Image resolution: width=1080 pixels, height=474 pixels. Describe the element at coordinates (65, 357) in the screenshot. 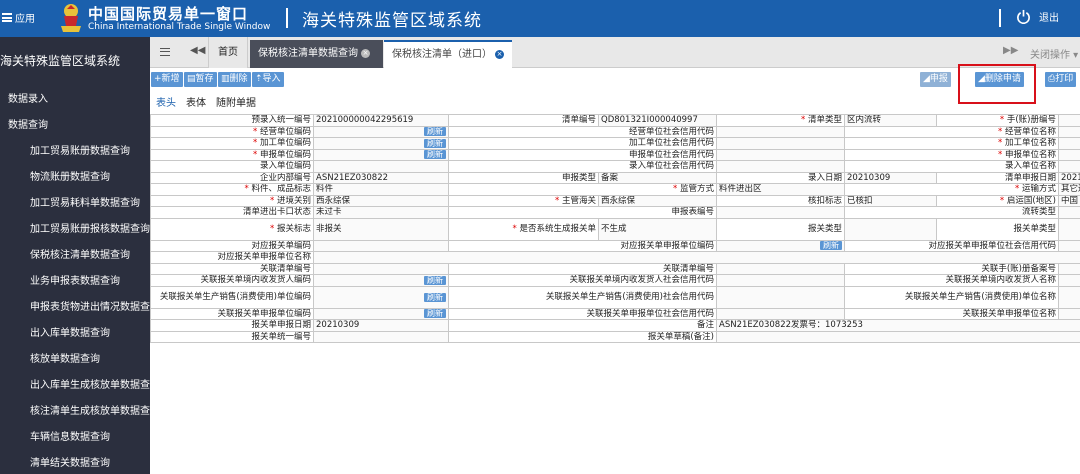

I see `sidebar-item: 核放单数据查询` at that location.